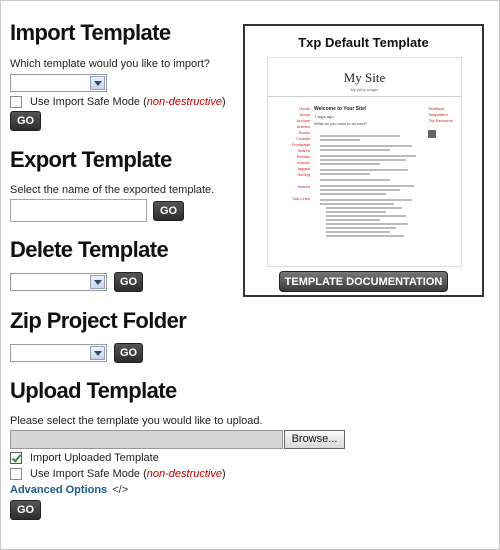 The height and width of the screenshot is (550, 500). I want to click on thumb-article-title: Welcome to Your Site!, so click(340, 109).